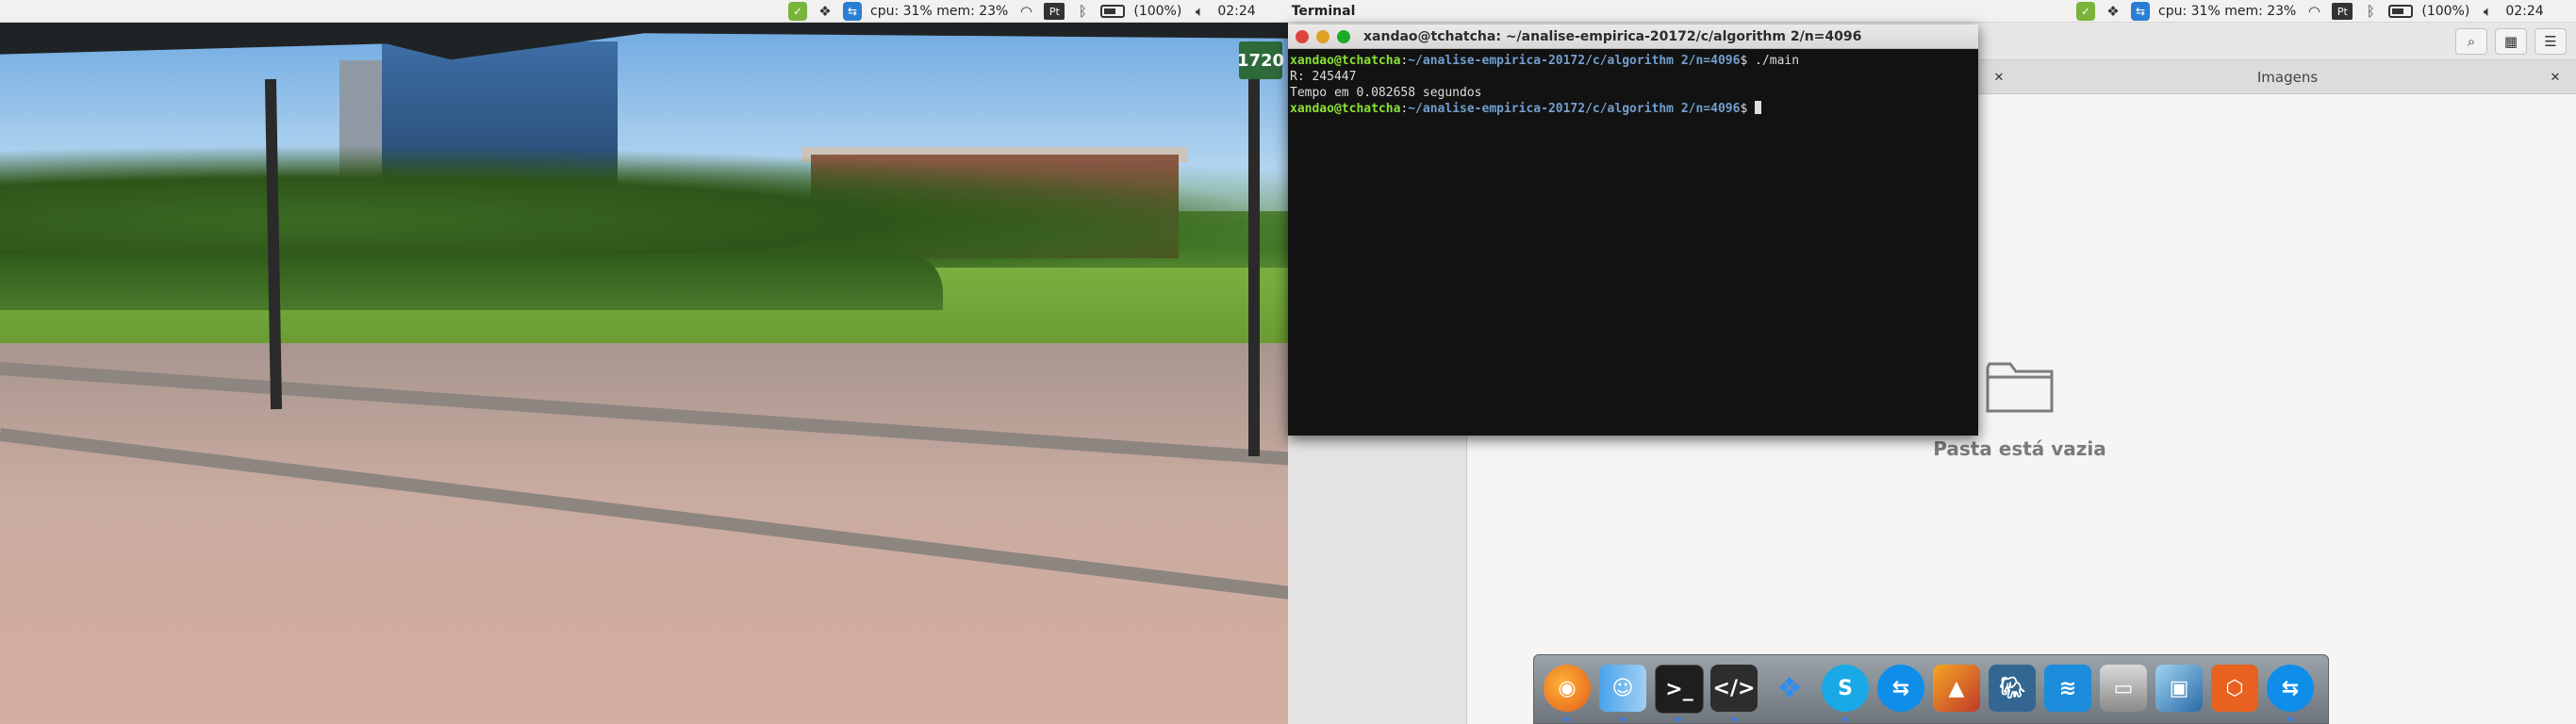 This screenshot has width=2576, height=724. I want to click on photo-hedge, so click(471, 282).